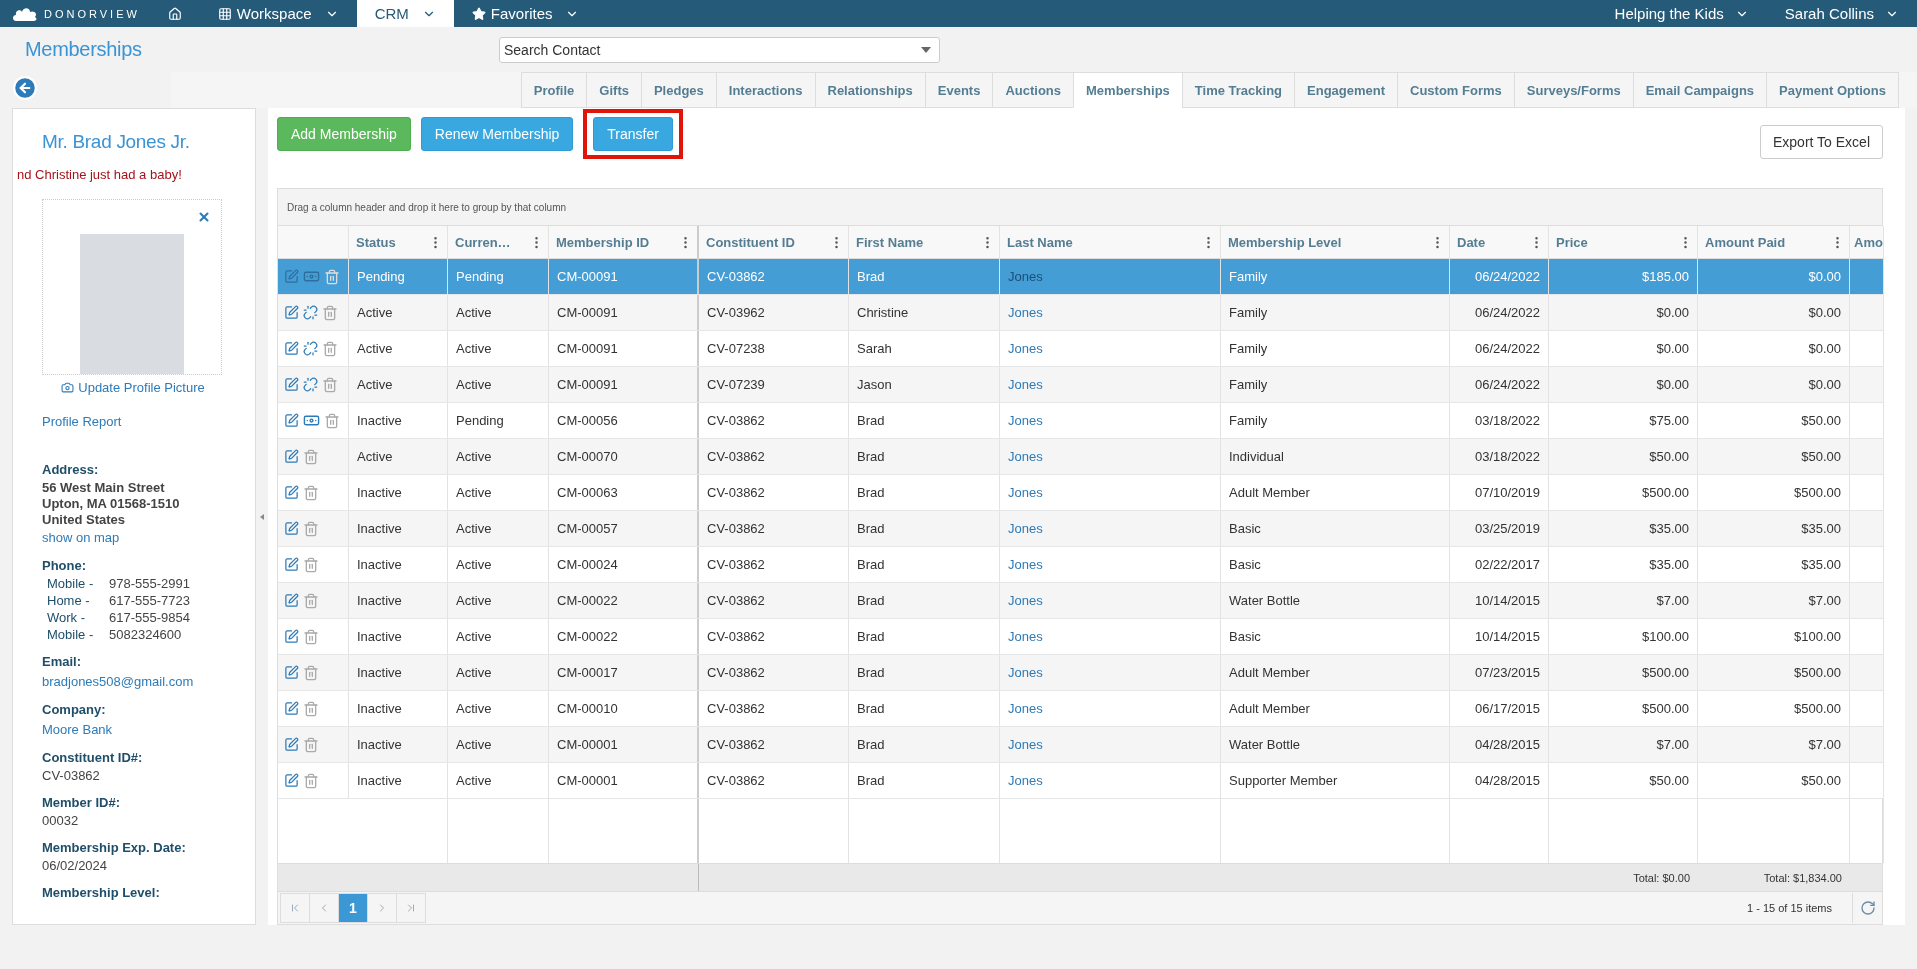 The image size is (1917, 969). What do you see at coordinates (1238, 90) in the screenshot?
I see `tab: Time Tracking` at bounding box center [1238, 90].